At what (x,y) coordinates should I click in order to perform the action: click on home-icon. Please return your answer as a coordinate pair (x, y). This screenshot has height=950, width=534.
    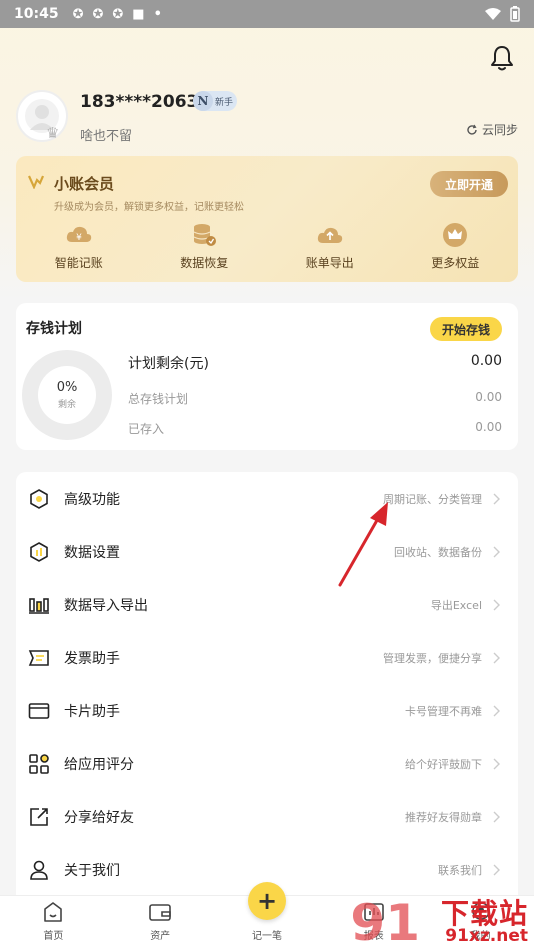
    Looking at the image, I should click on (53, 912).